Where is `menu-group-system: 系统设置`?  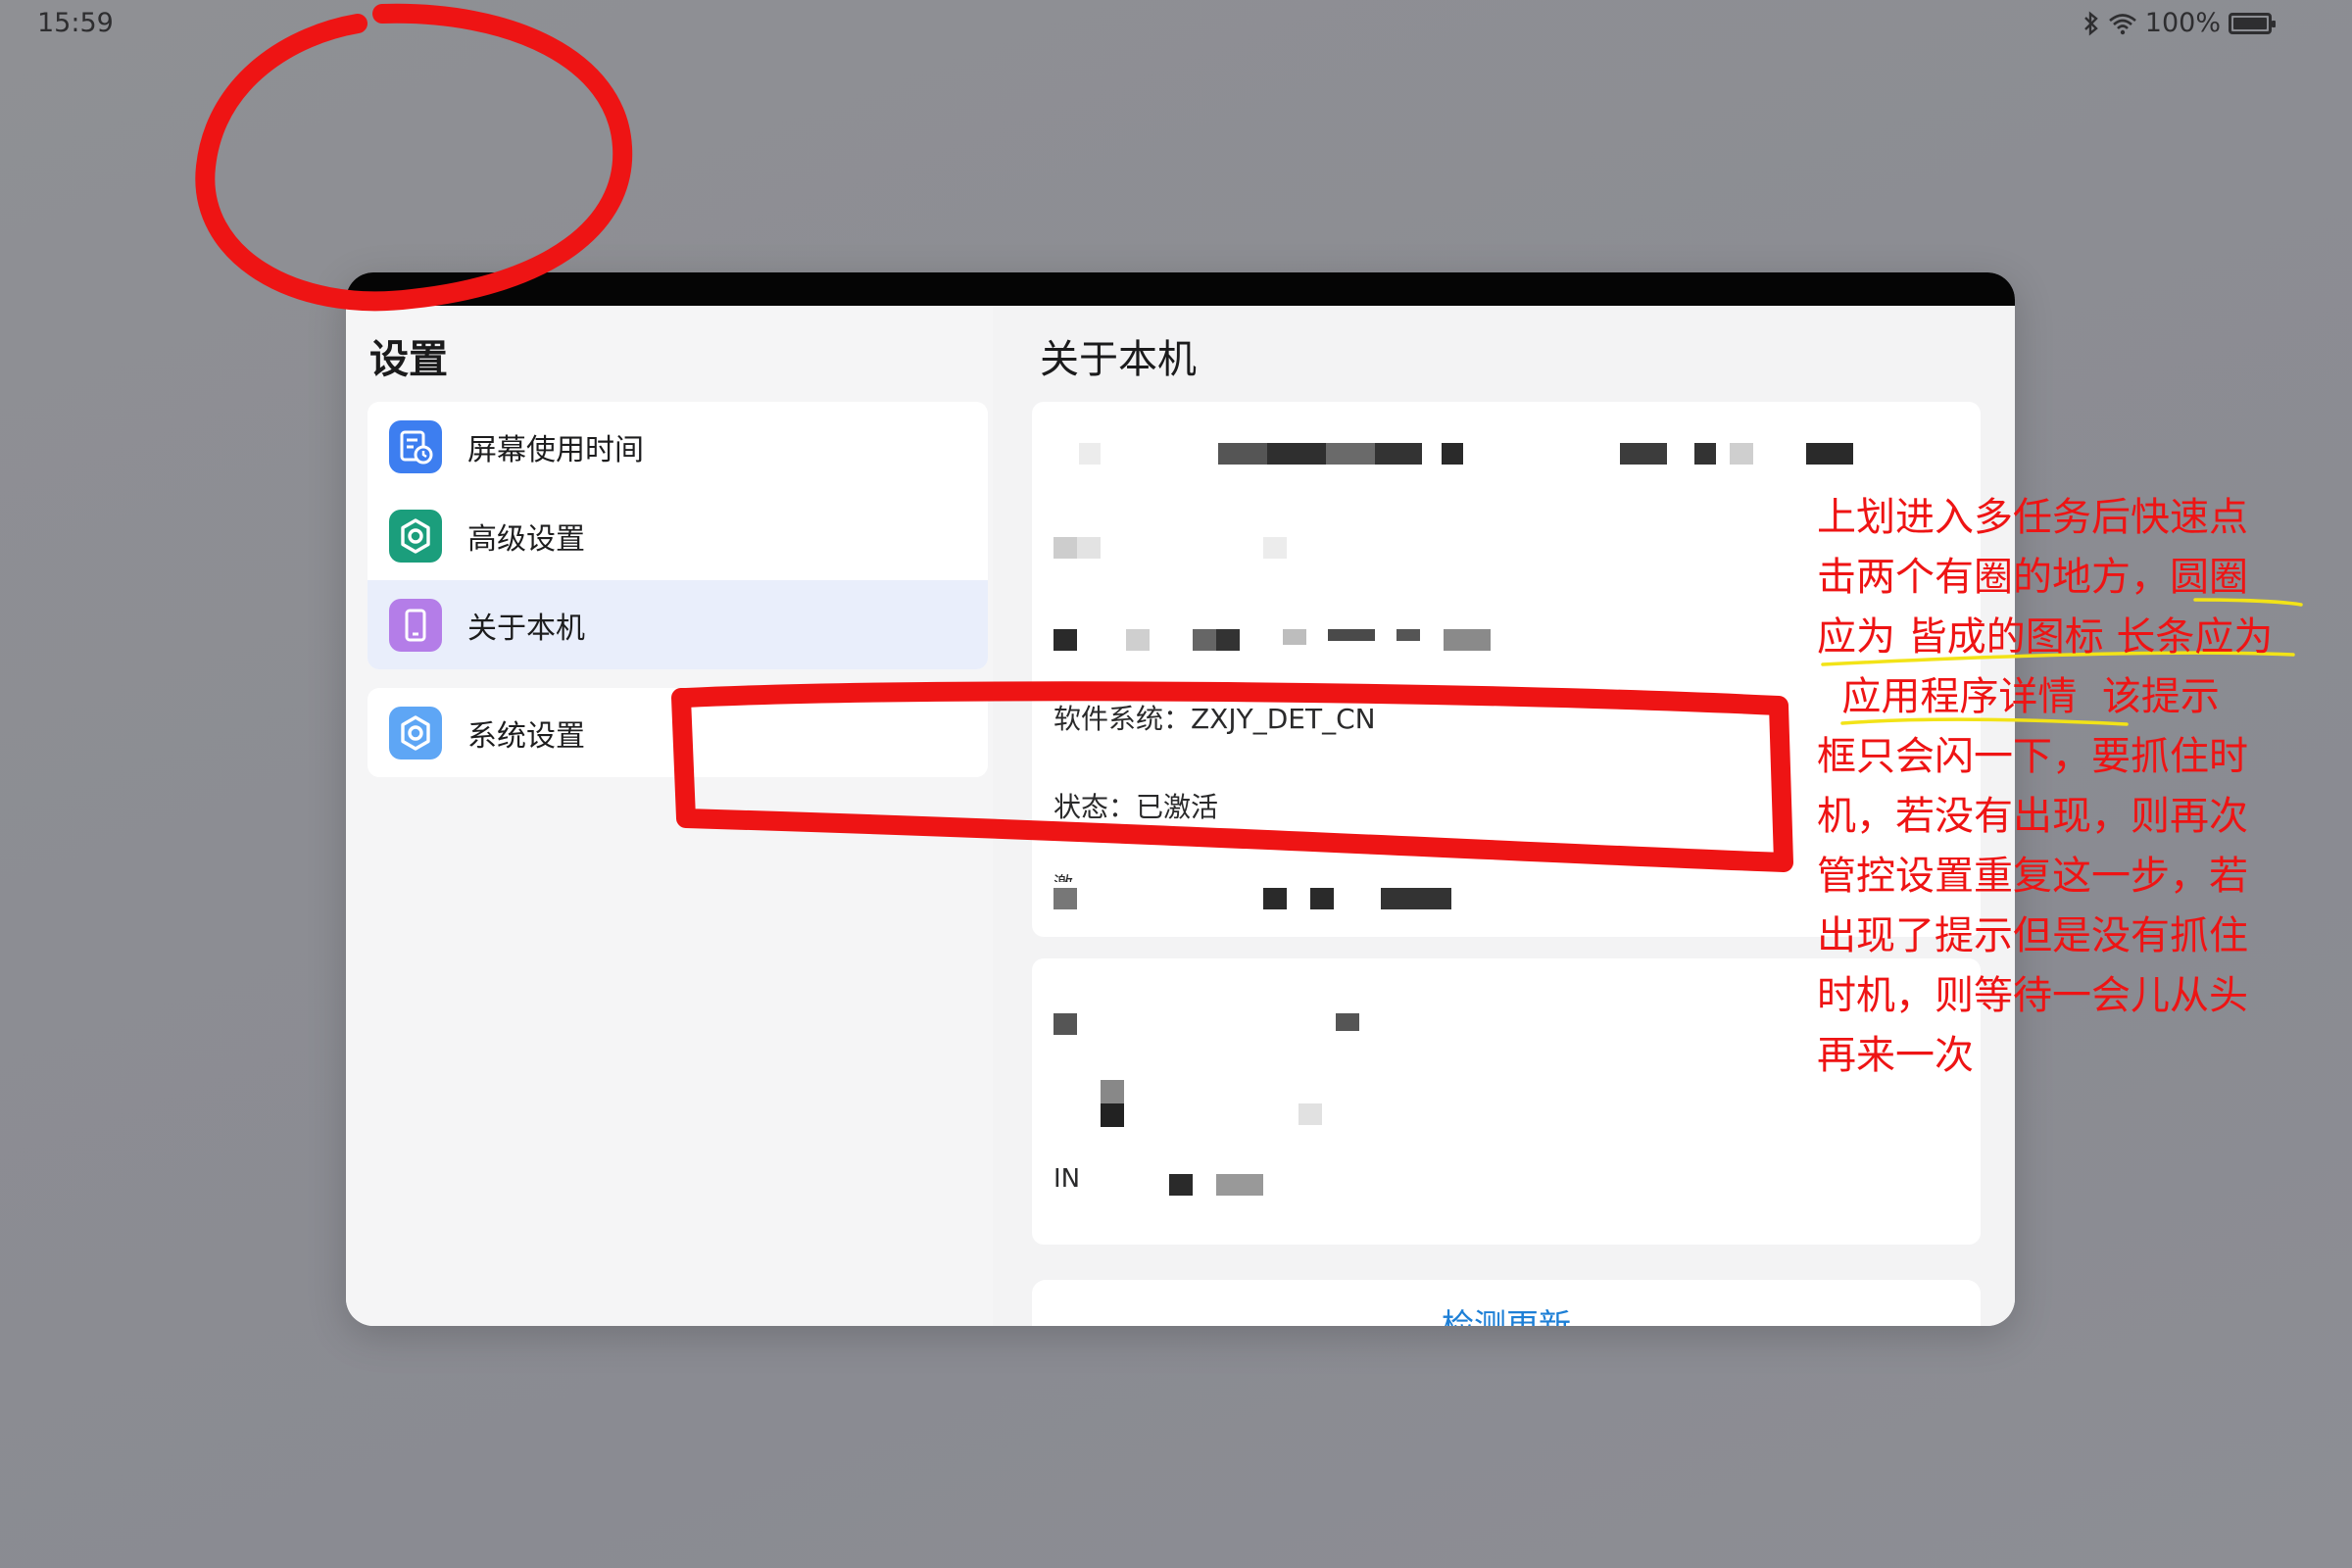 menu-group-system: 系统设置 is located at coordinates (678, 732).